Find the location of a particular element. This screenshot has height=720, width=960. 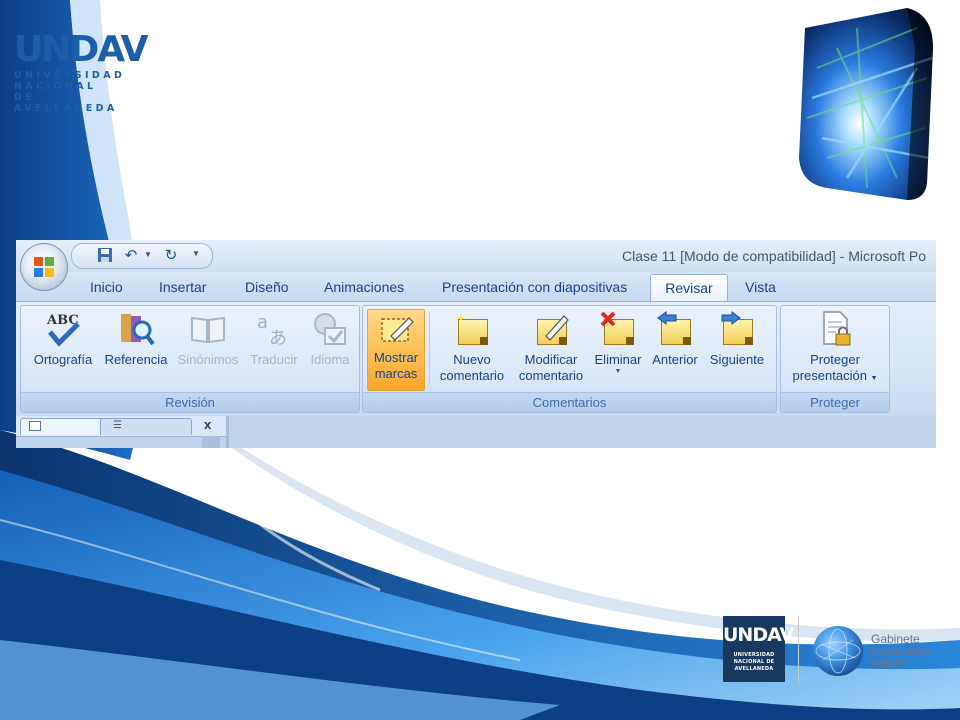

tab-presentacion: Presentación con diapositivas is located at coordinates (534, 287).